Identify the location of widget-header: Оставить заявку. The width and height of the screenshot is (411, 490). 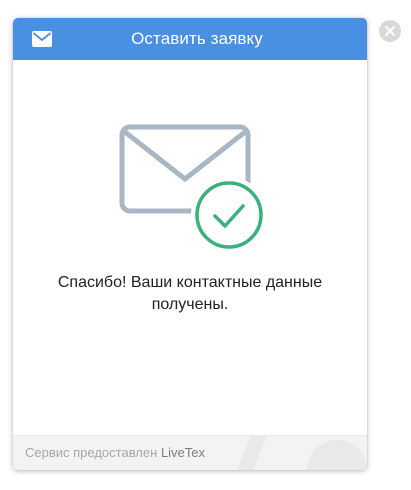
(190, 39).